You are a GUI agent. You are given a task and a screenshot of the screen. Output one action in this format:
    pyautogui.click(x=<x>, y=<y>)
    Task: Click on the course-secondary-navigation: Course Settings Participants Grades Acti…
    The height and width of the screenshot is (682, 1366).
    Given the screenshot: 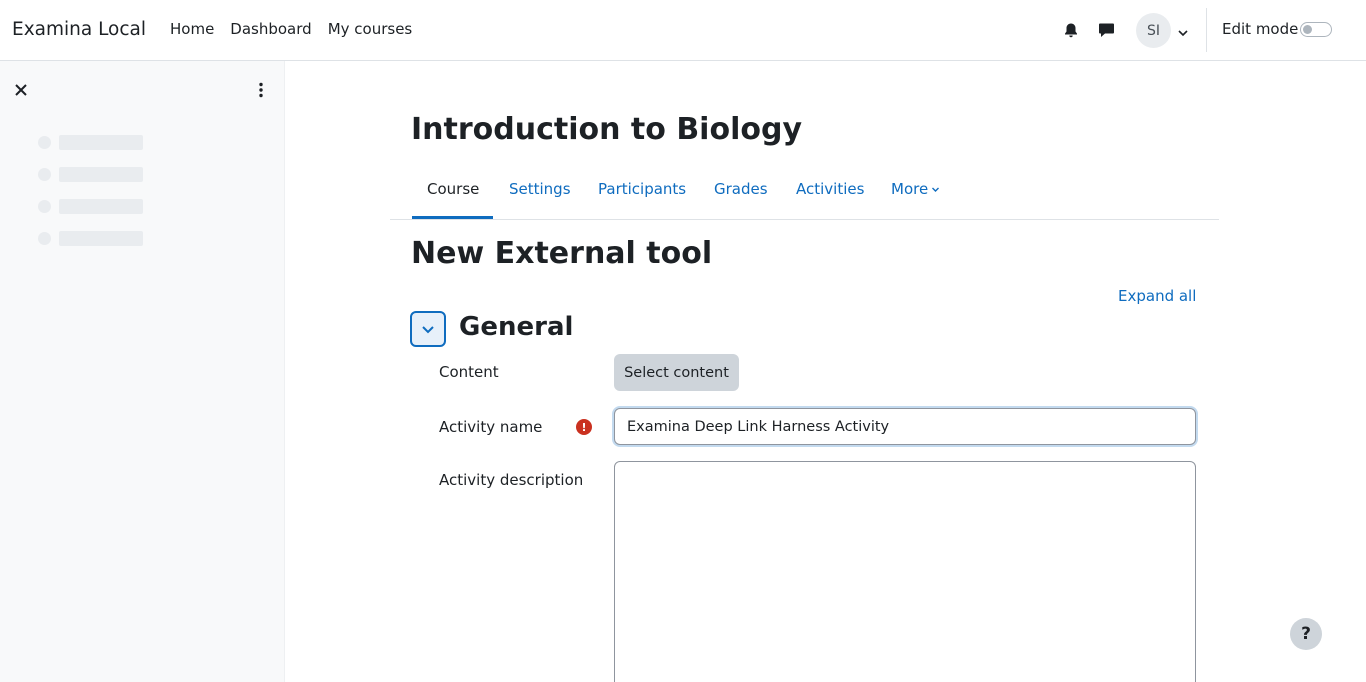 What is the action you would take?
    pyautogui.click(x=804, y=191)
    